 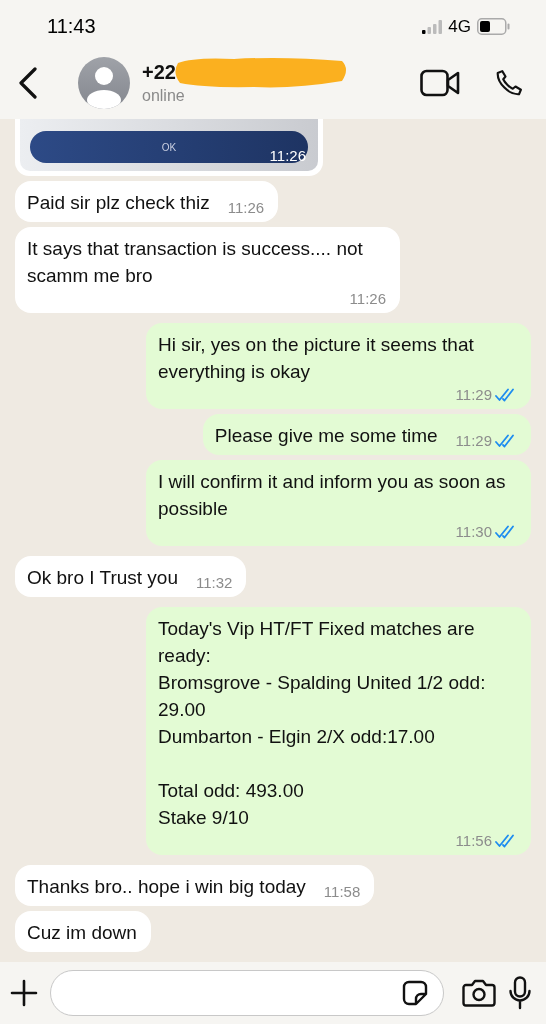 I want to click on contact-name: +22, so click(x=159, y=72).